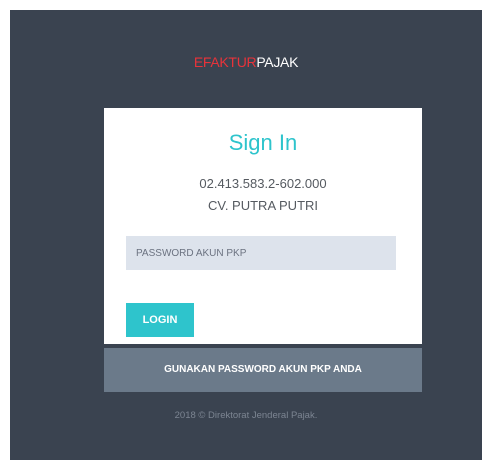 This screenshot has height=460, width=492. Describe the element at coordinates (160, 320) in the screenshot. I see `login-button: LOGIN` at that location.